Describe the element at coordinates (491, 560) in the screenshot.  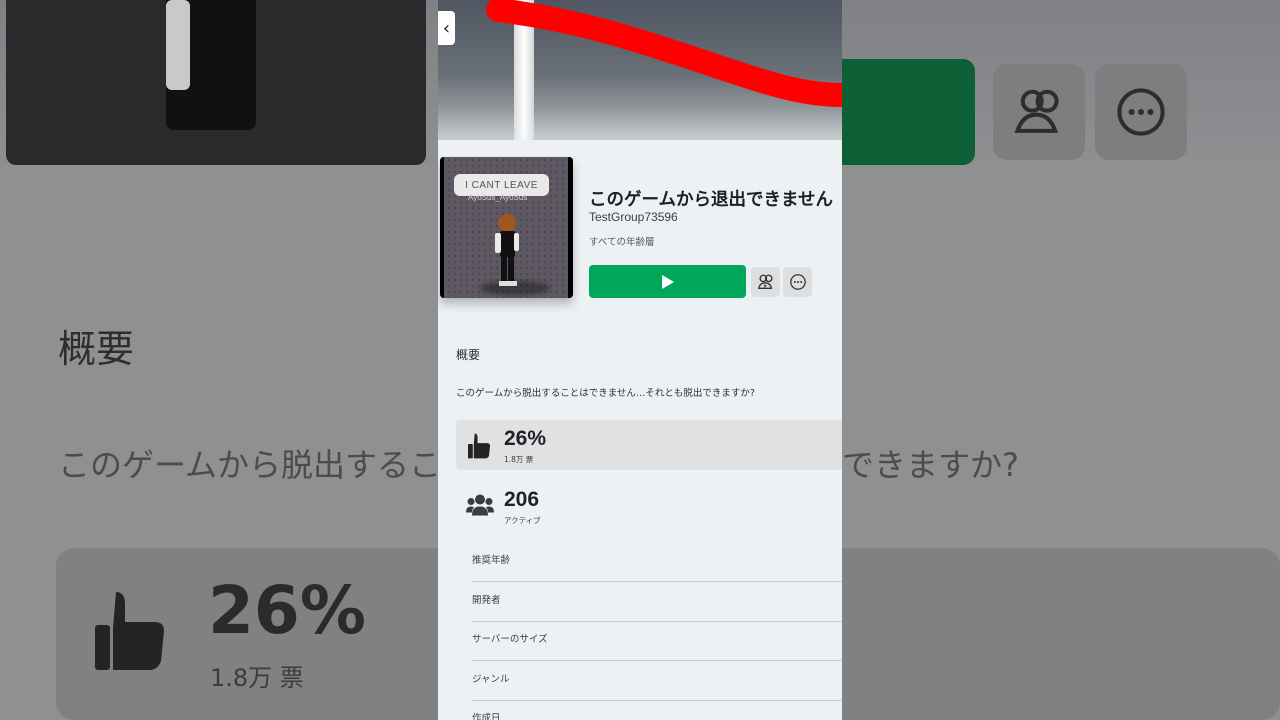
I see `info-row-label: 推奨年齢` at that location.